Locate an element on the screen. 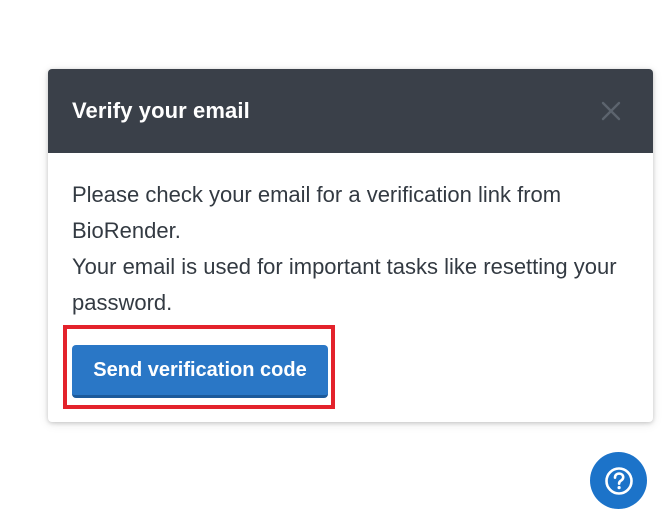  dialog-title: Verify your email is located at coordinates (161, 110).